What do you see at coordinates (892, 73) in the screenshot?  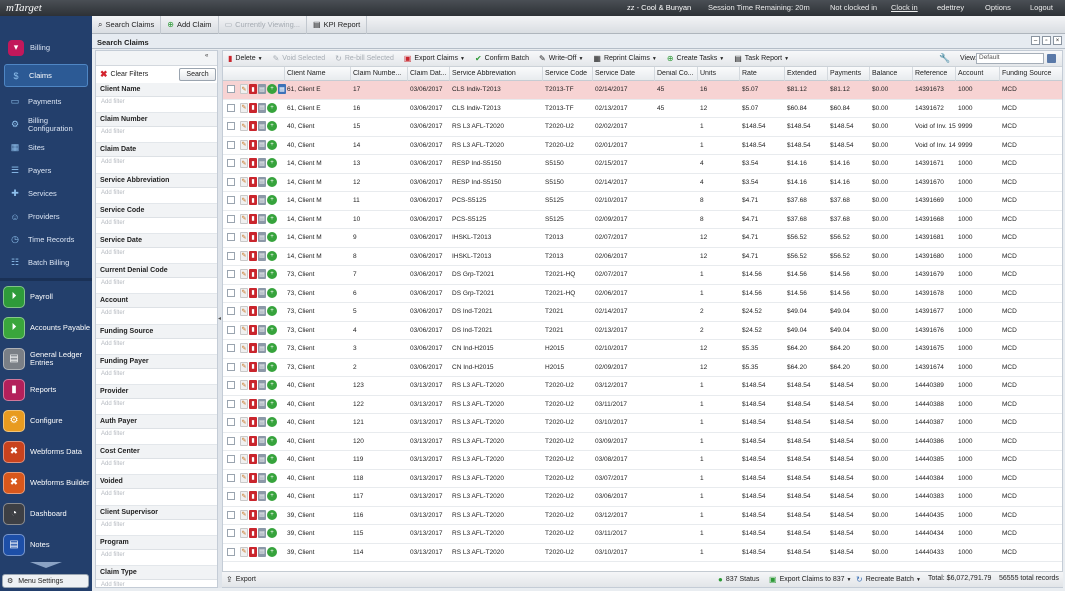 I see `column-header: Balance` at bounding box center [892, 73].